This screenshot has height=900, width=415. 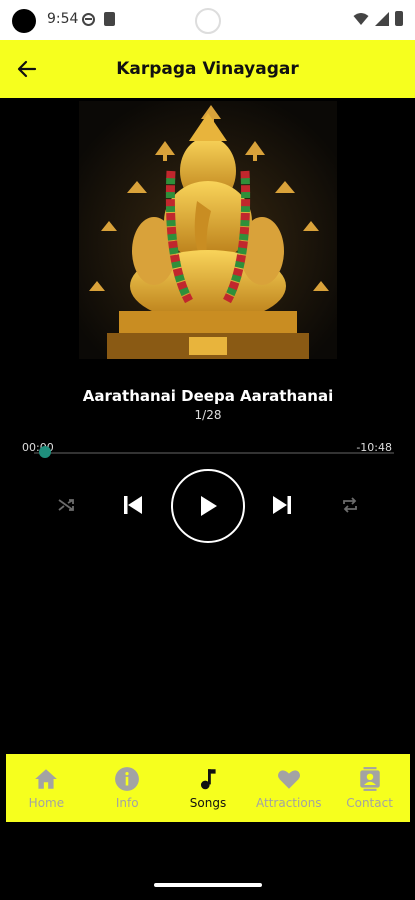 I want to click on nav-attractions: Attractions, so click(x=288, y=788).